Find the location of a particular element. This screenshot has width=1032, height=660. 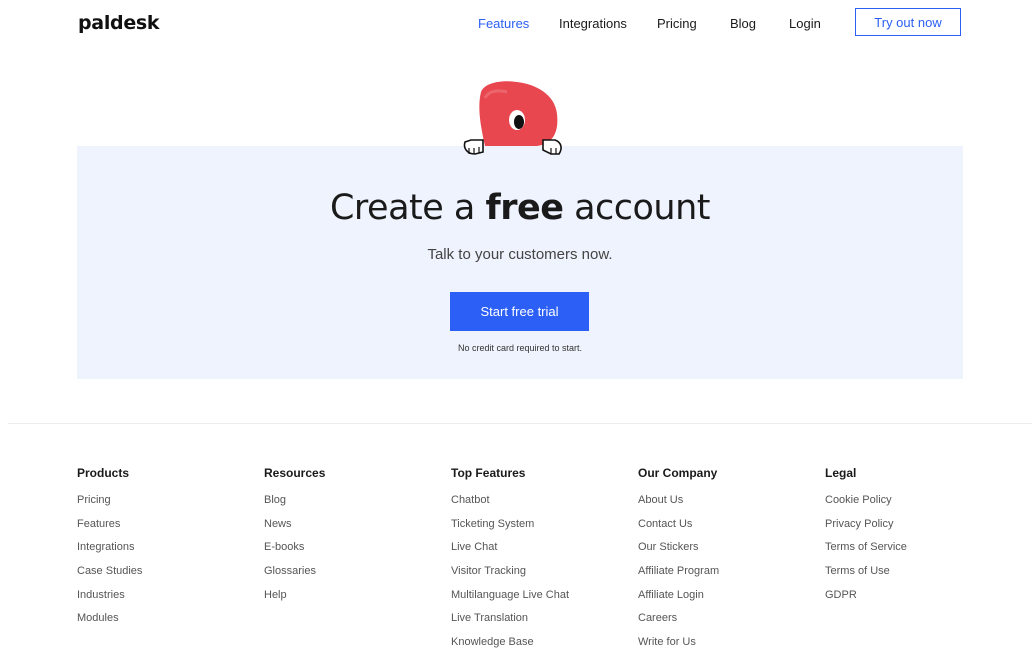

footer-link-knowledge-base: Knowledge Base is located at coordinates (510, 648).